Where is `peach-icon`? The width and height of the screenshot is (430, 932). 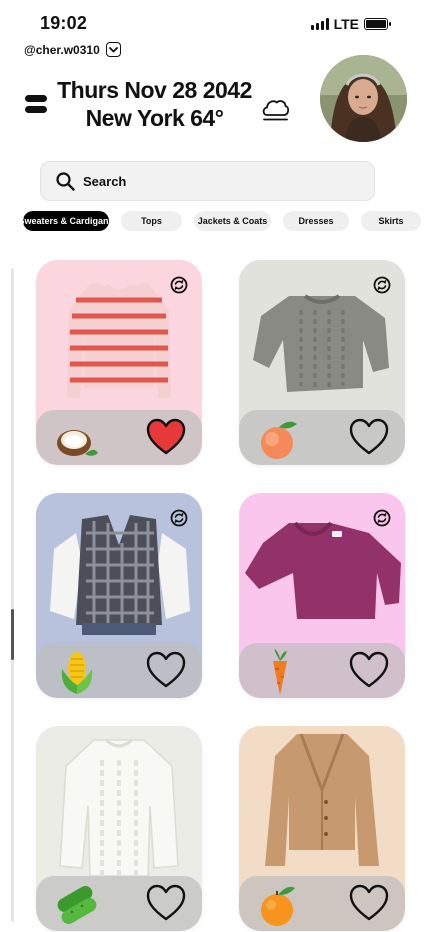 peach-icon is located at coordinates (279, 440).